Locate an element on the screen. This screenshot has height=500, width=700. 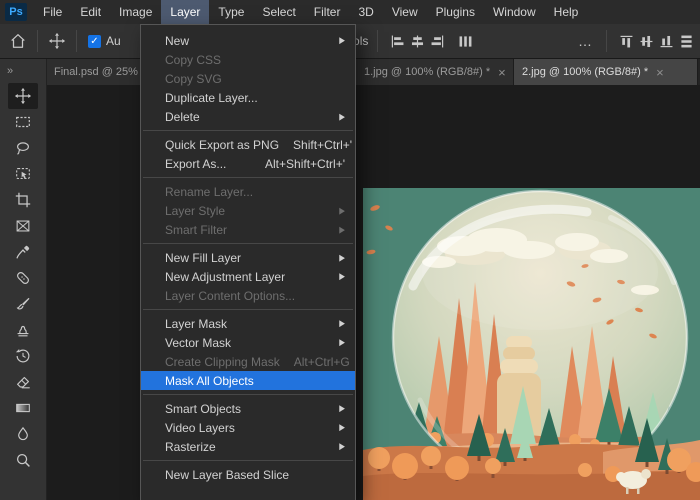
eyedropper-icon is located at coordinates (23, 252).